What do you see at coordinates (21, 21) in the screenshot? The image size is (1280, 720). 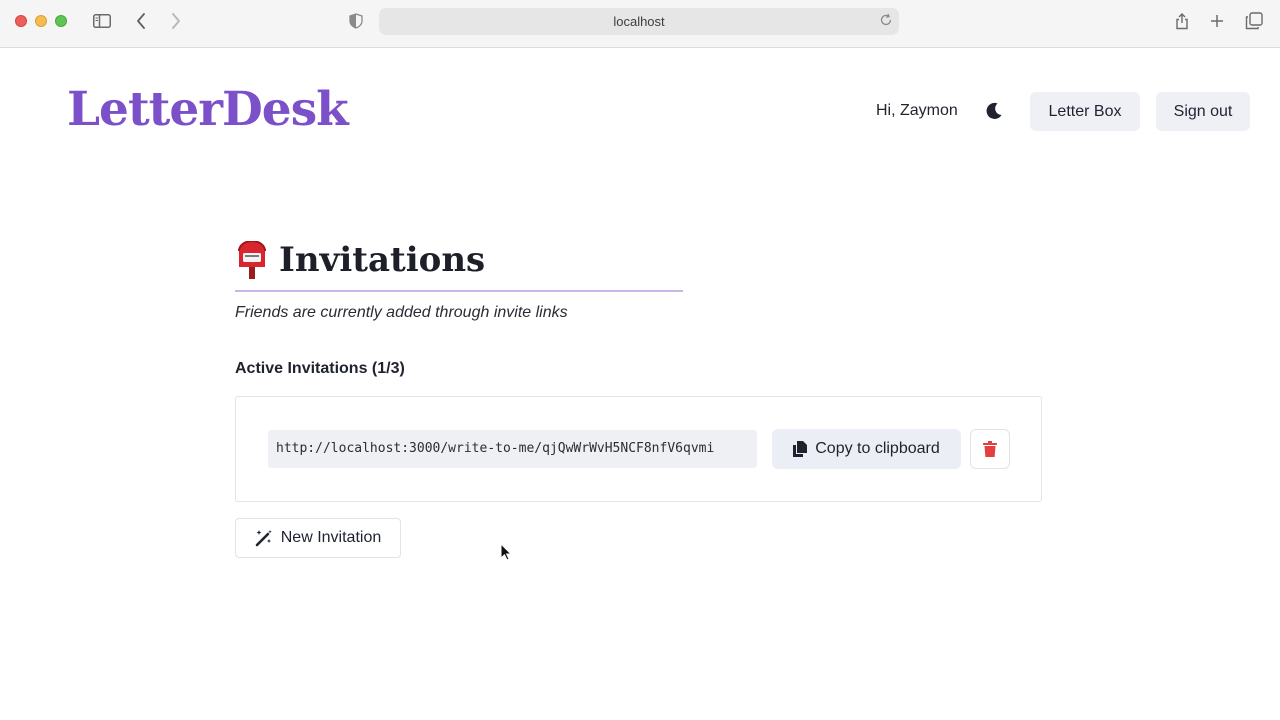 I see `window-close-button` at bounding box center [21, 21].